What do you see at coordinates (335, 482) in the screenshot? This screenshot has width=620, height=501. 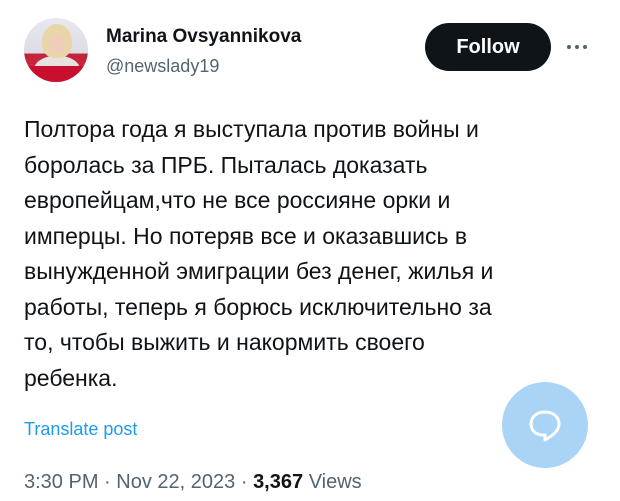 I see `views-label: Views` at bounding box center [335, 482].